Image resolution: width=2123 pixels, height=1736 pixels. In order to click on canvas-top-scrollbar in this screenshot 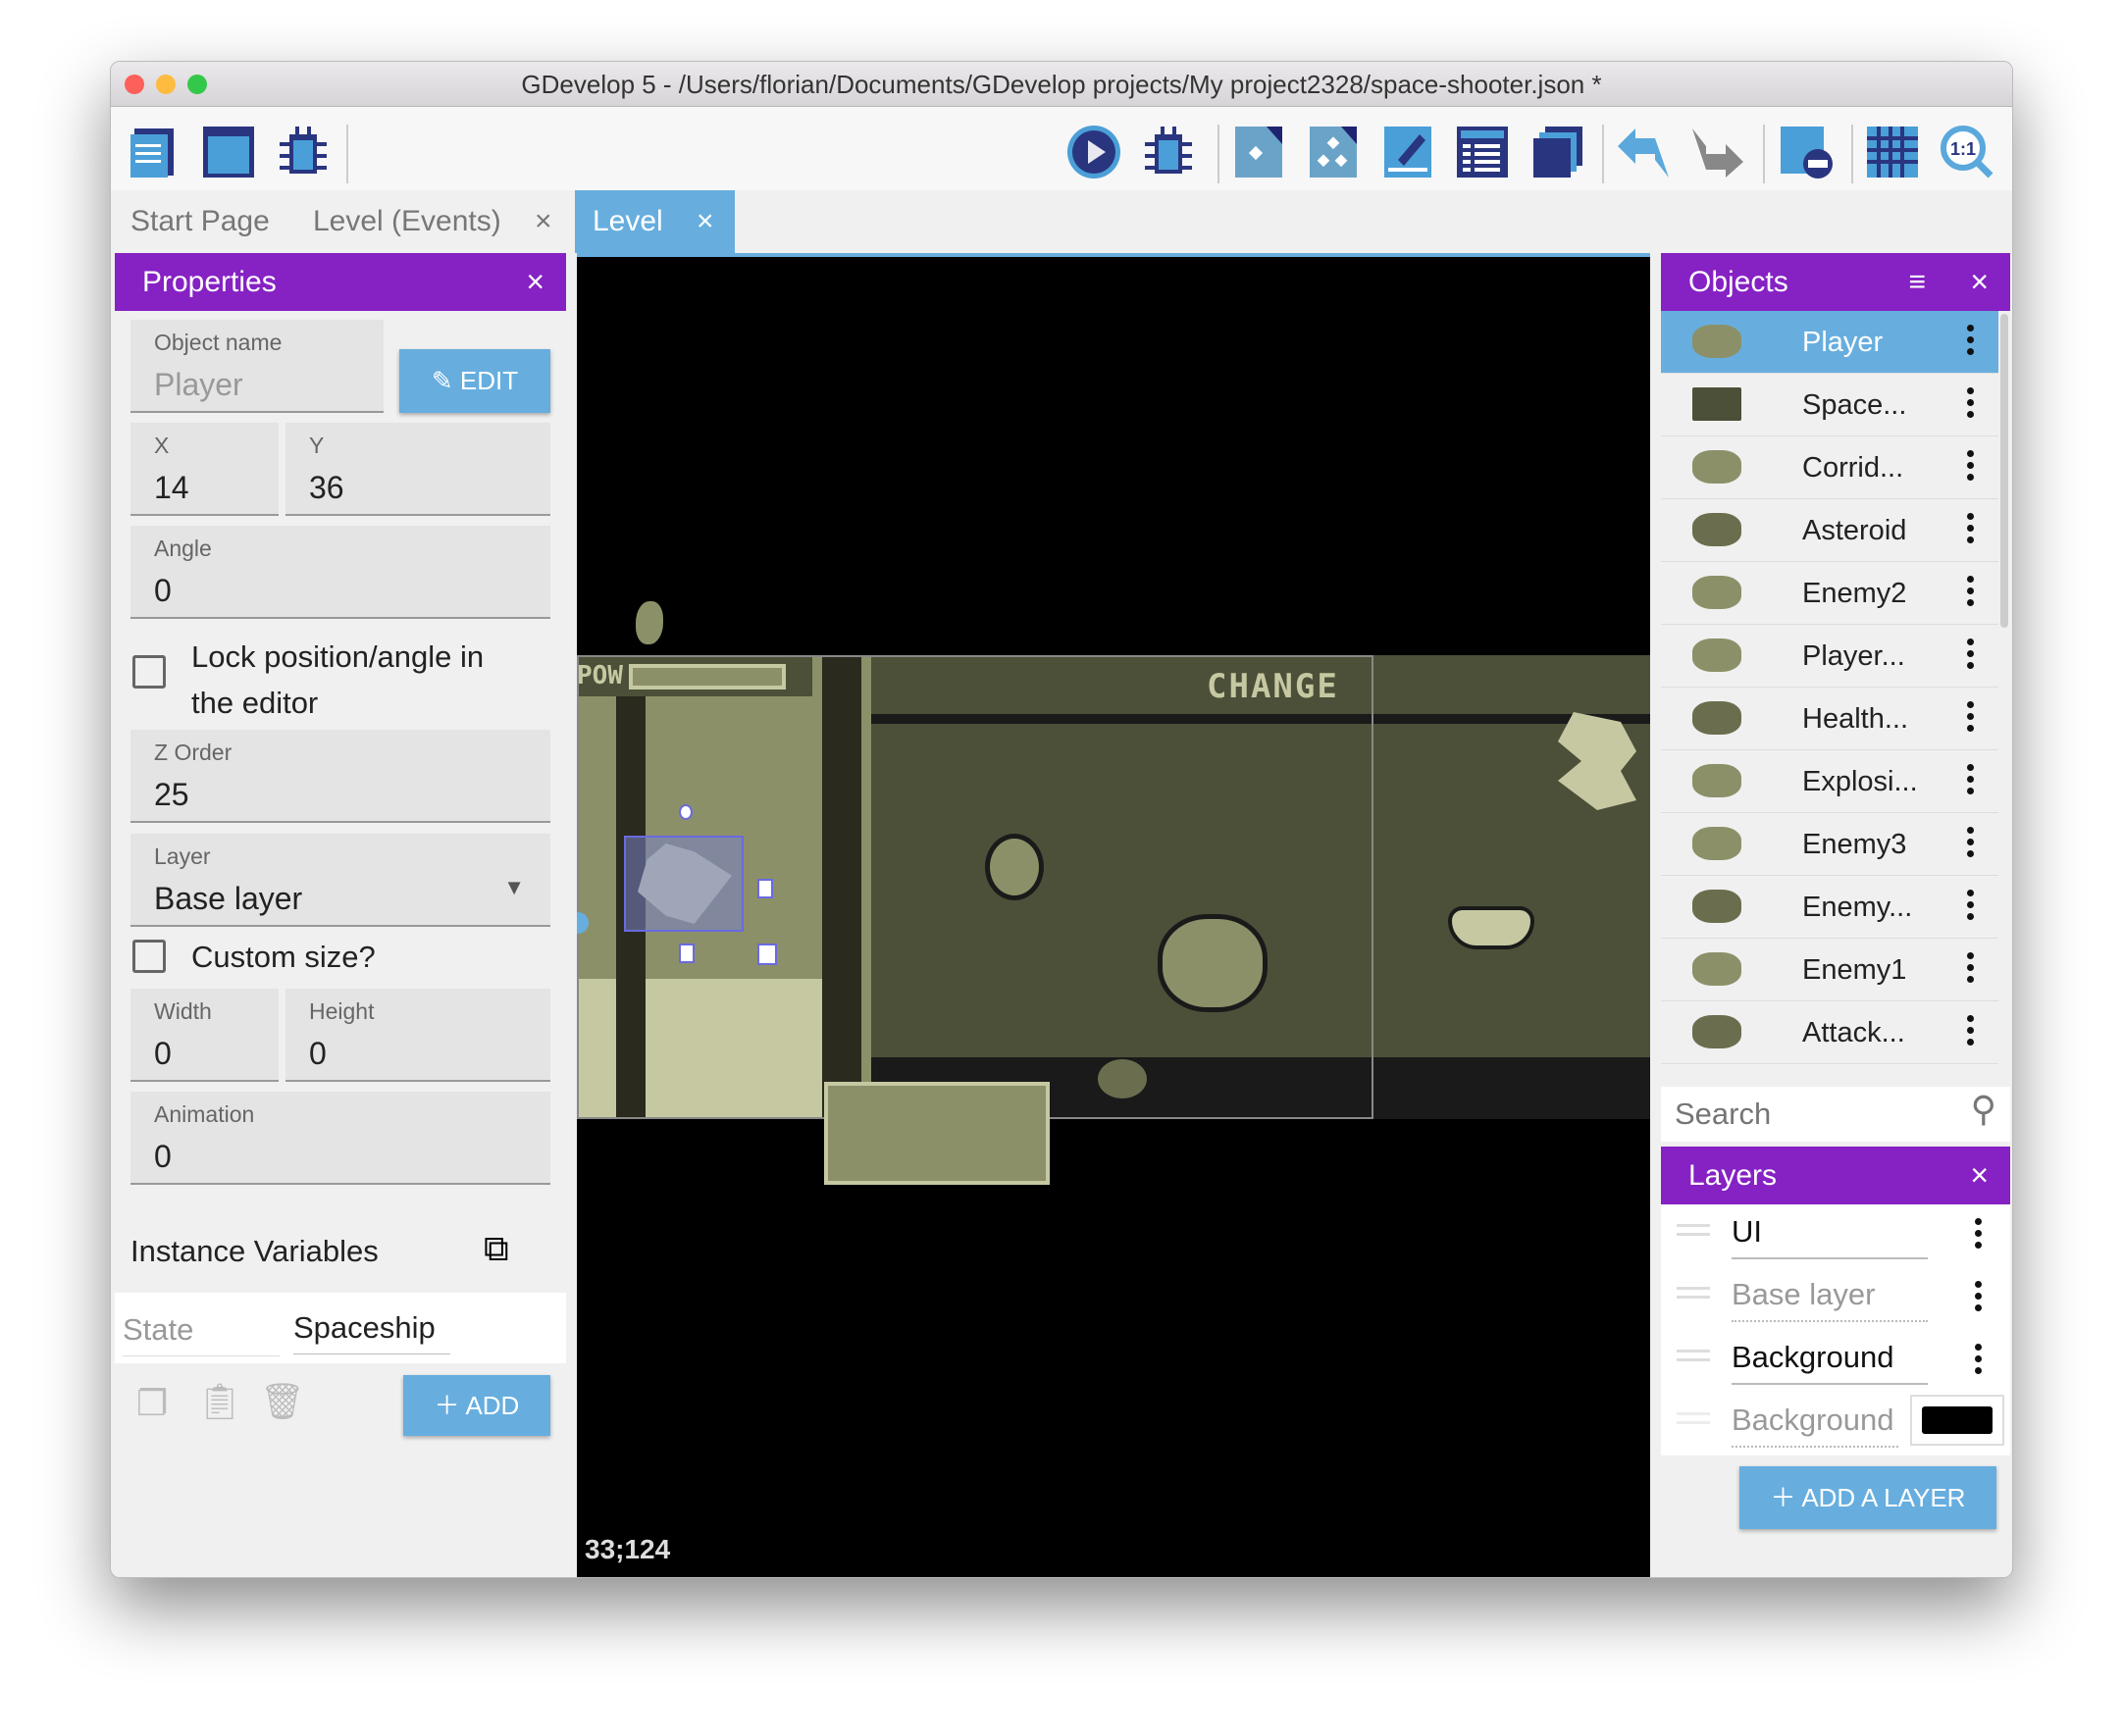, I will do `click(1114, 255)`.